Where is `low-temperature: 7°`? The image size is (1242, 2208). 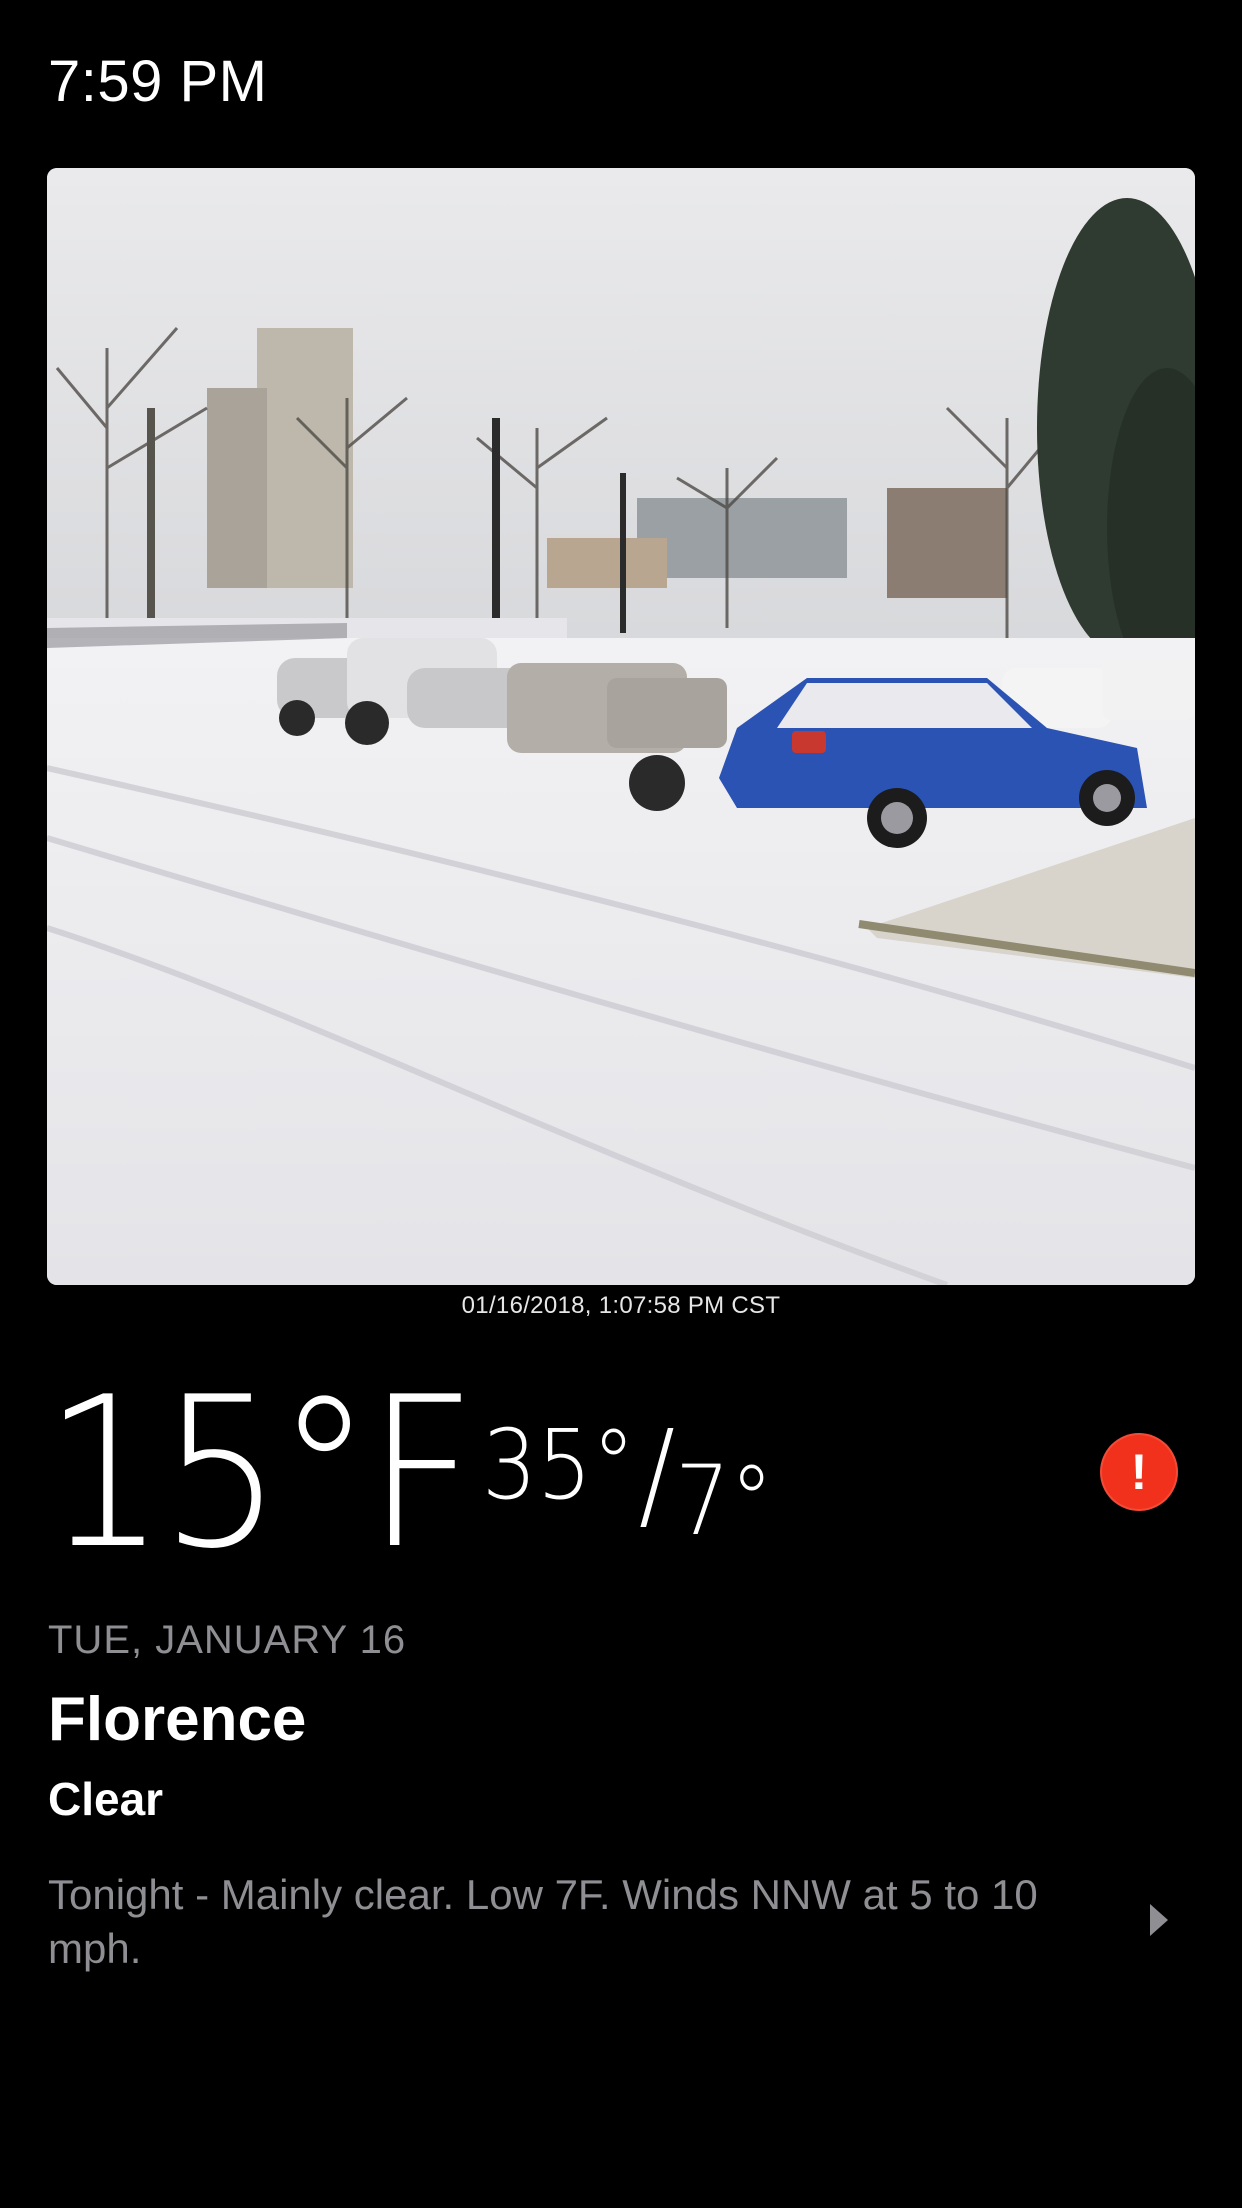
low-temperature: 7° is located at coordinates (724, 1501).